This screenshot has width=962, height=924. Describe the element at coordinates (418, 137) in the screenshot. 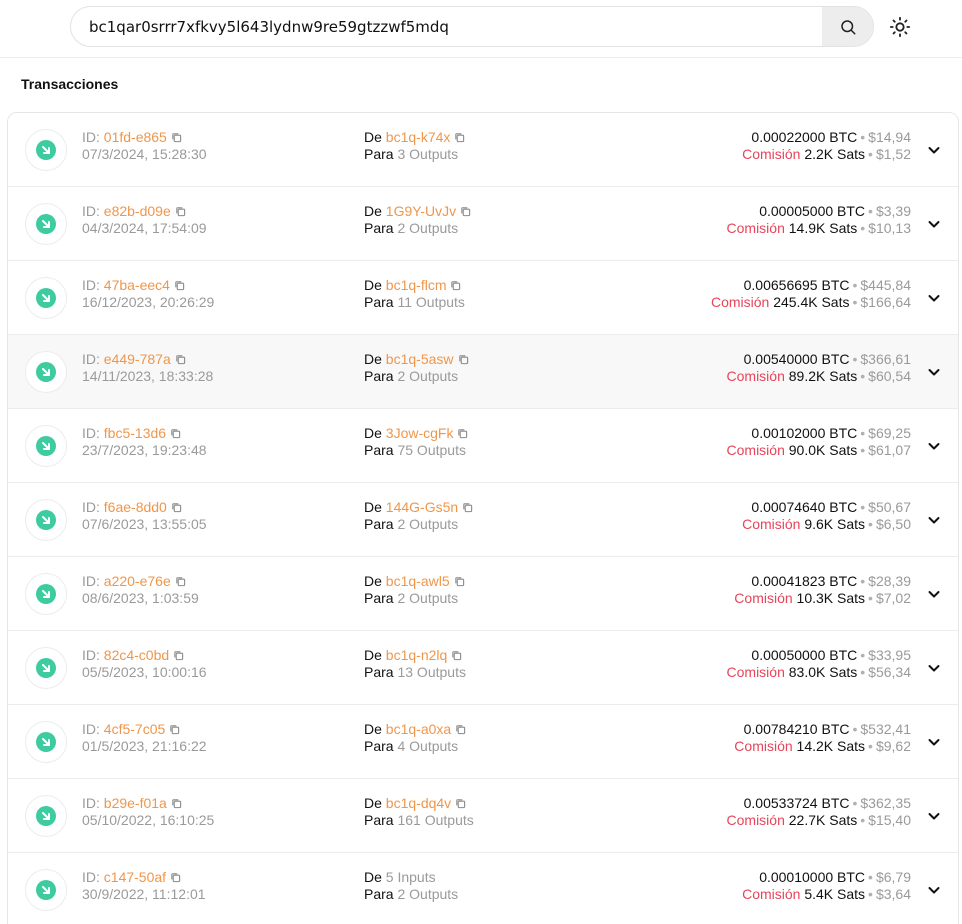

I see `from-address-link: bc1q-k74x` at that location.